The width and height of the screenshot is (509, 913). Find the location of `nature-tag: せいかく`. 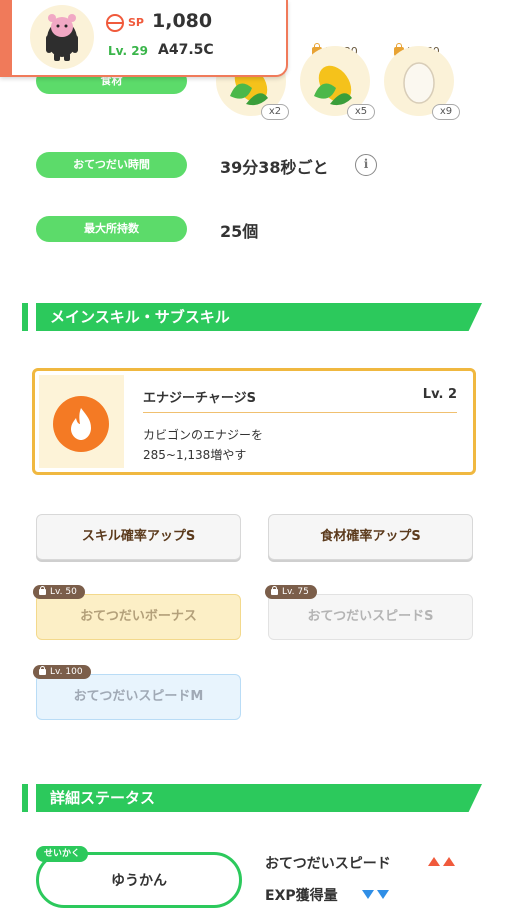

nature-tag: せいかく is located at coordinates (62, 854).